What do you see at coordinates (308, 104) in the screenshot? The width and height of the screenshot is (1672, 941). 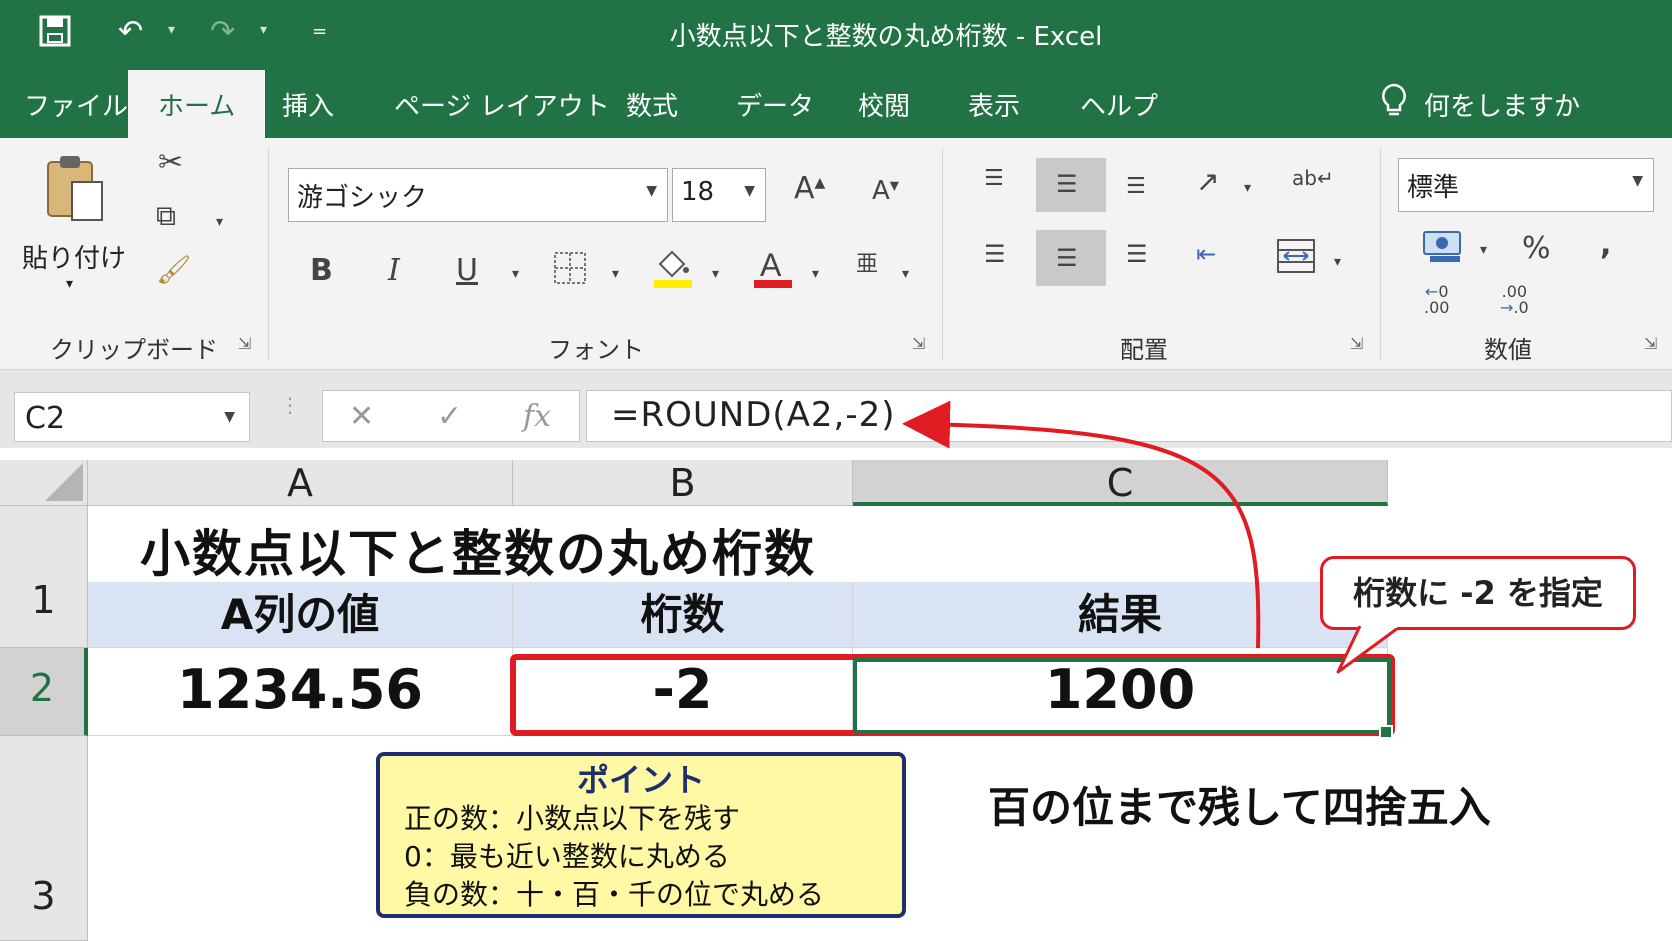 I see `tab-insert: 挿入` at bounding box center [308, 104].